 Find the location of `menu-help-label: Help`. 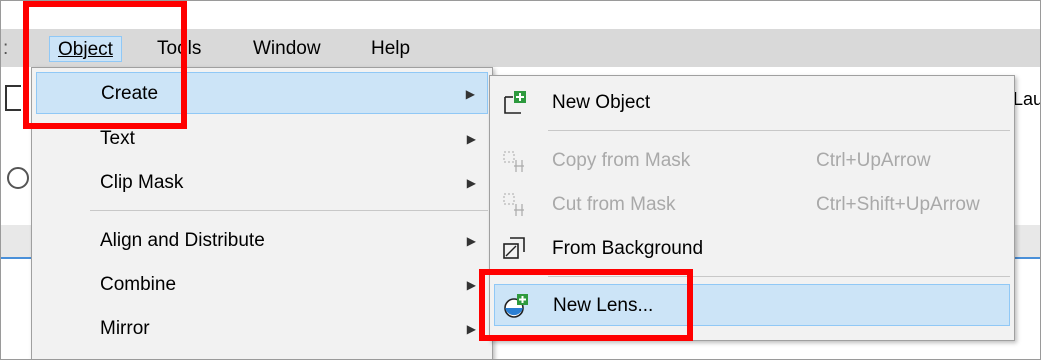

menu-help-label: Help is located at coordinates (391, 48).